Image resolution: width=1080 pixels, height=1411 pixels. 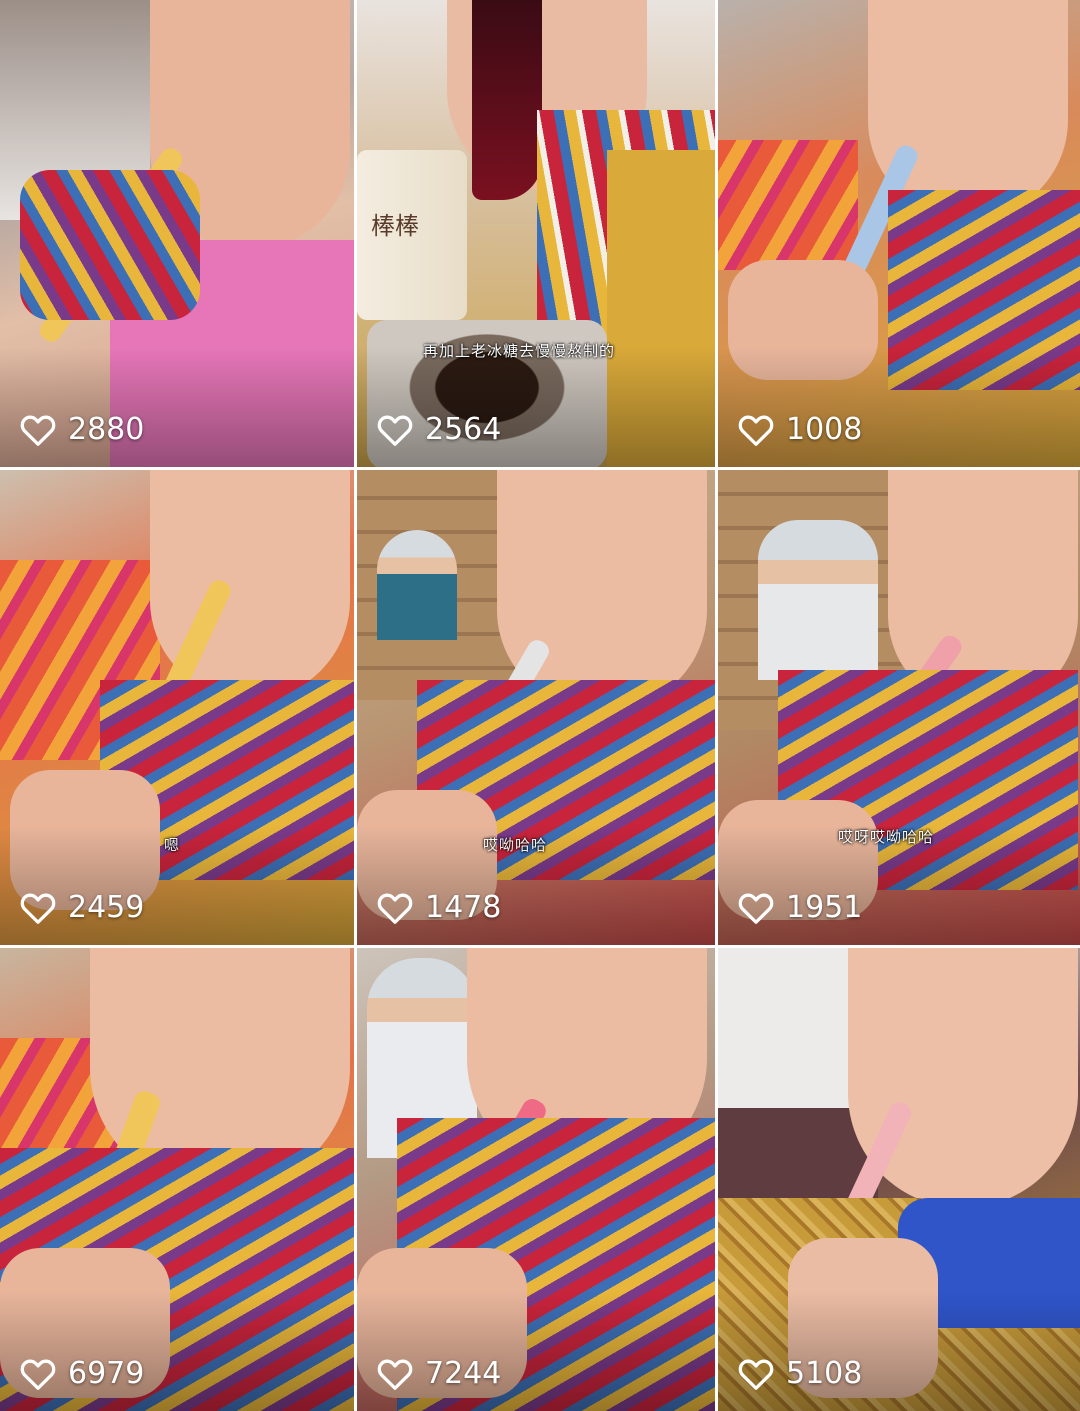 I want to click on video-subtitle: 哎呀哎呦哈哈, so click(x=886, y=837).